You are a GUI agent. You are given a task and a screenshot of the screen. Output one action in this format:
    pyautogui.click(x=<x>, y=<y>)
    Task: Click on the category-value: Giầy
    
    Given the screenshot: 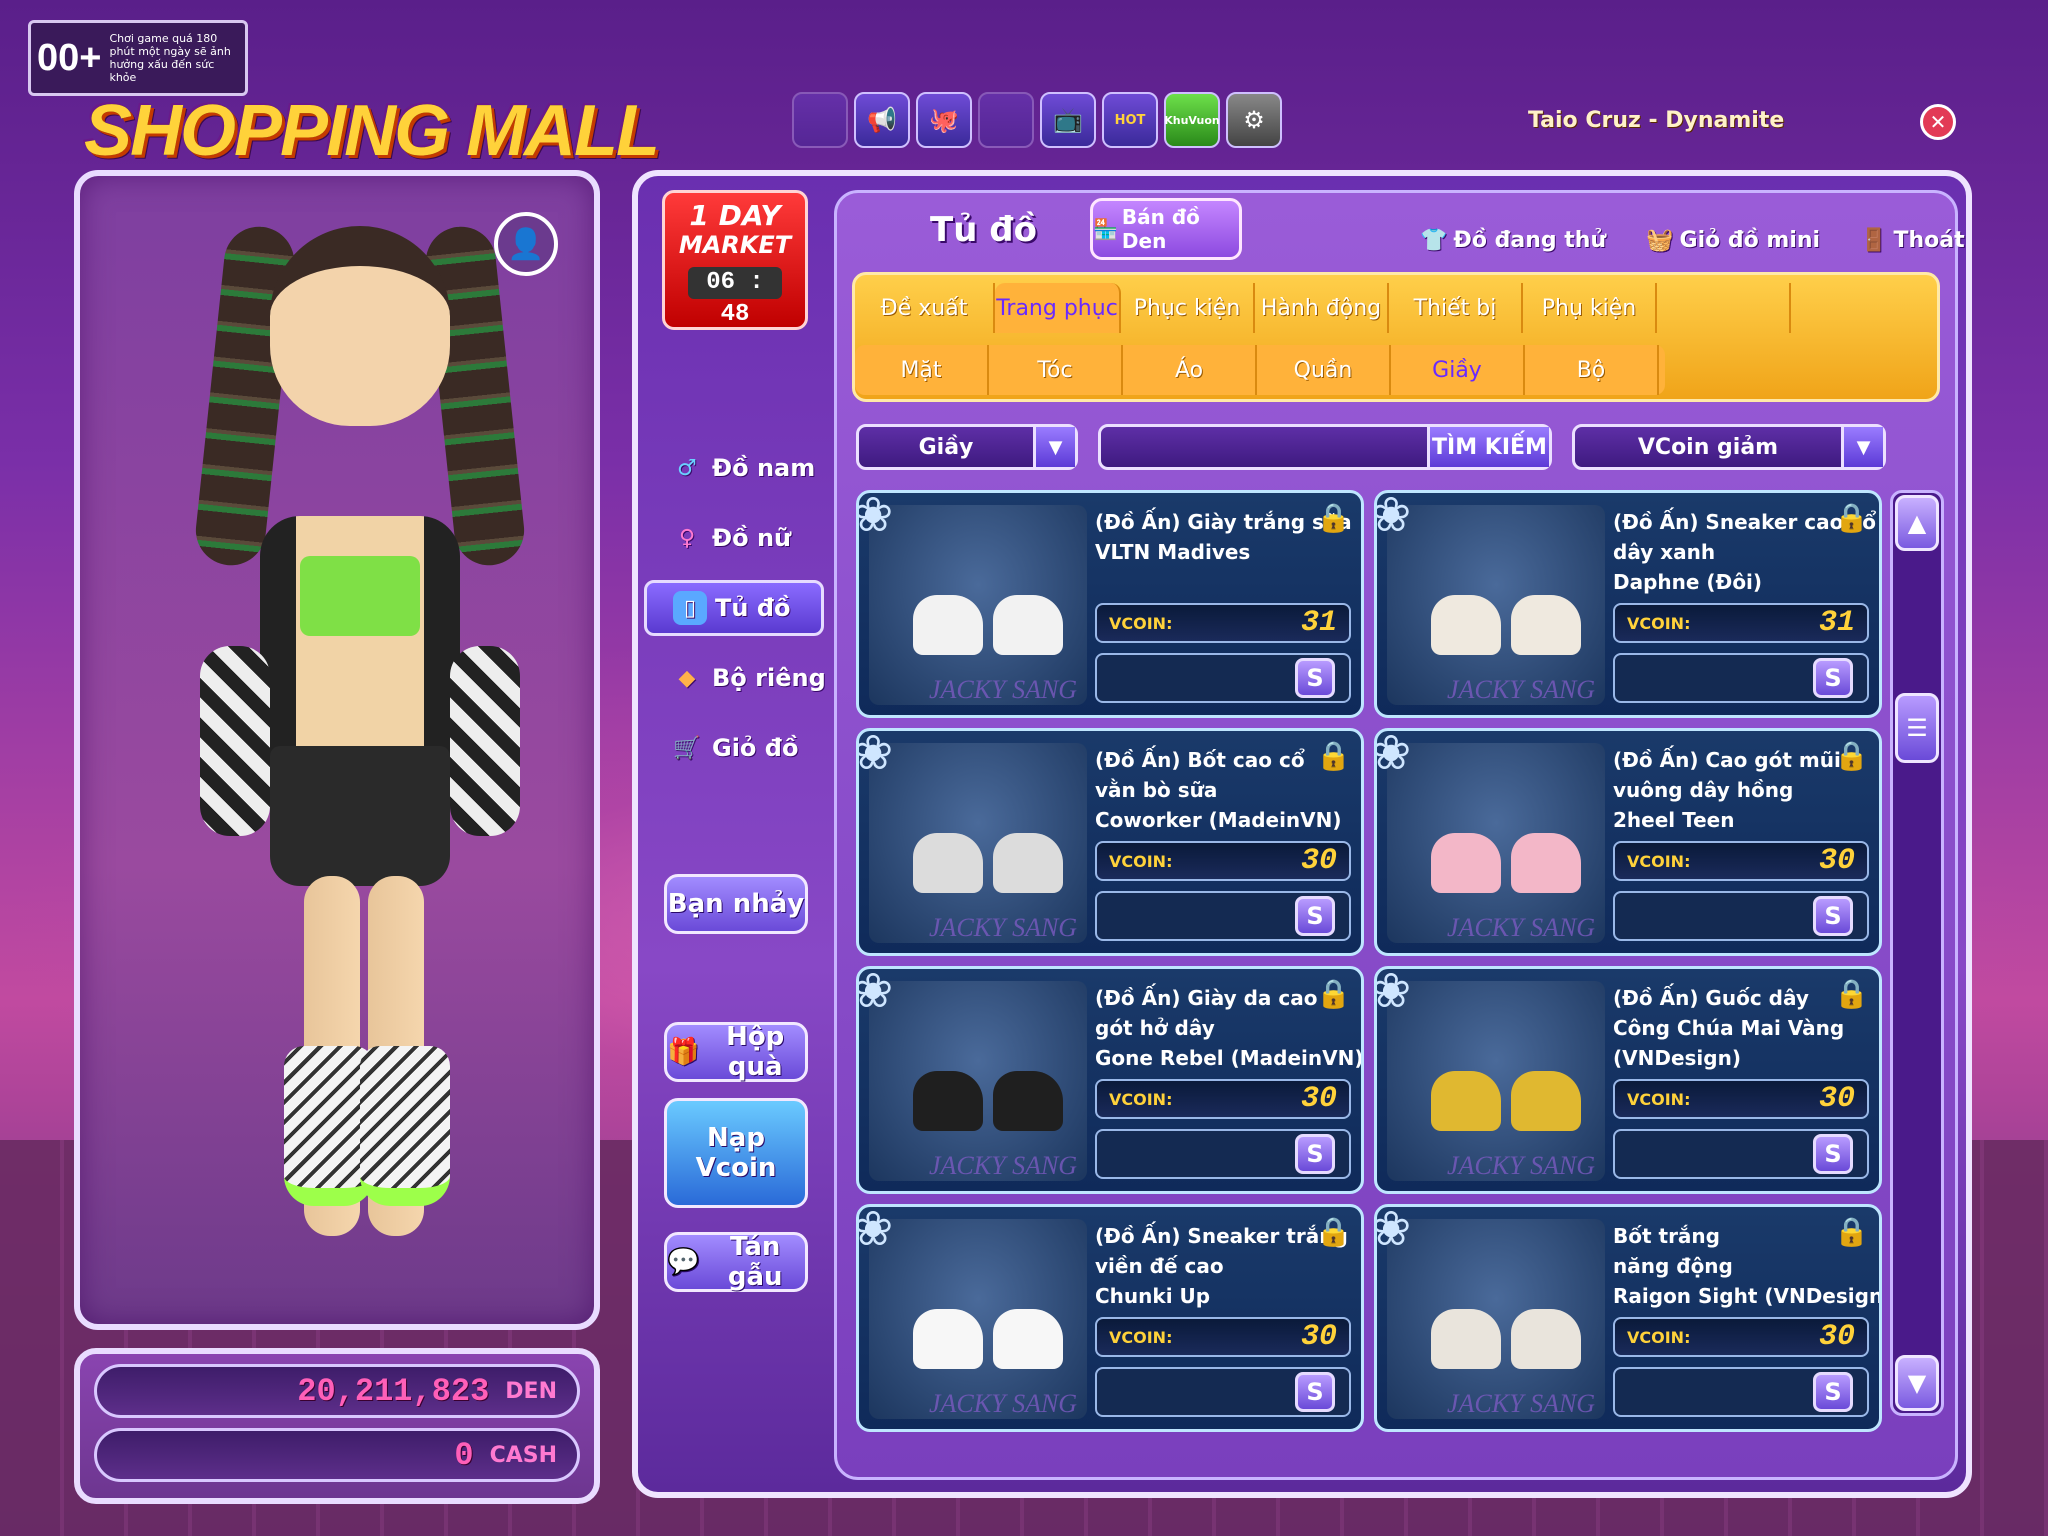 What is the action you would take?
    pyautogui.click(x=946, y=447)
    